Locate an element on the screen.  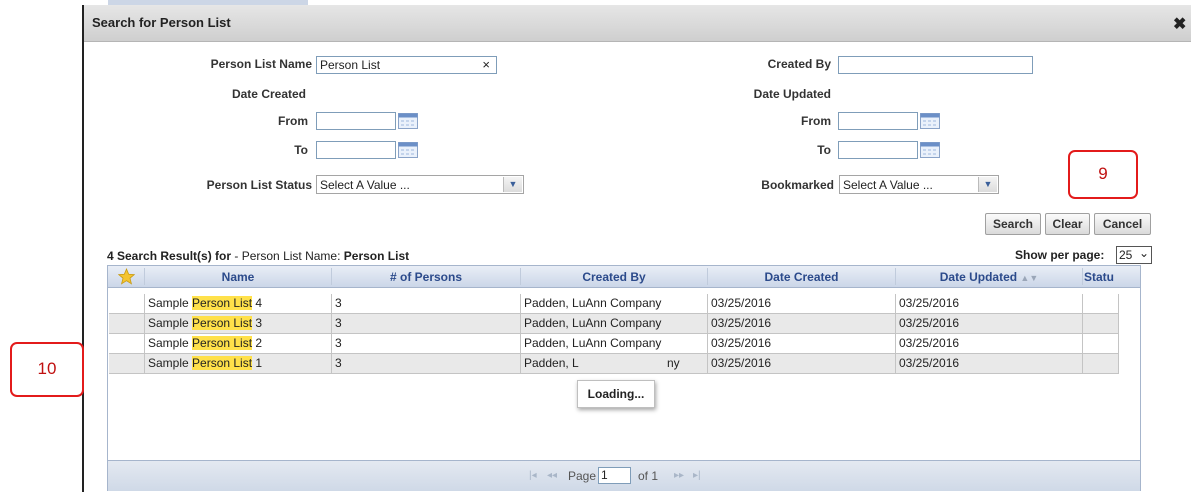
callout-9: 9 is located at coordinates (1103, 174).